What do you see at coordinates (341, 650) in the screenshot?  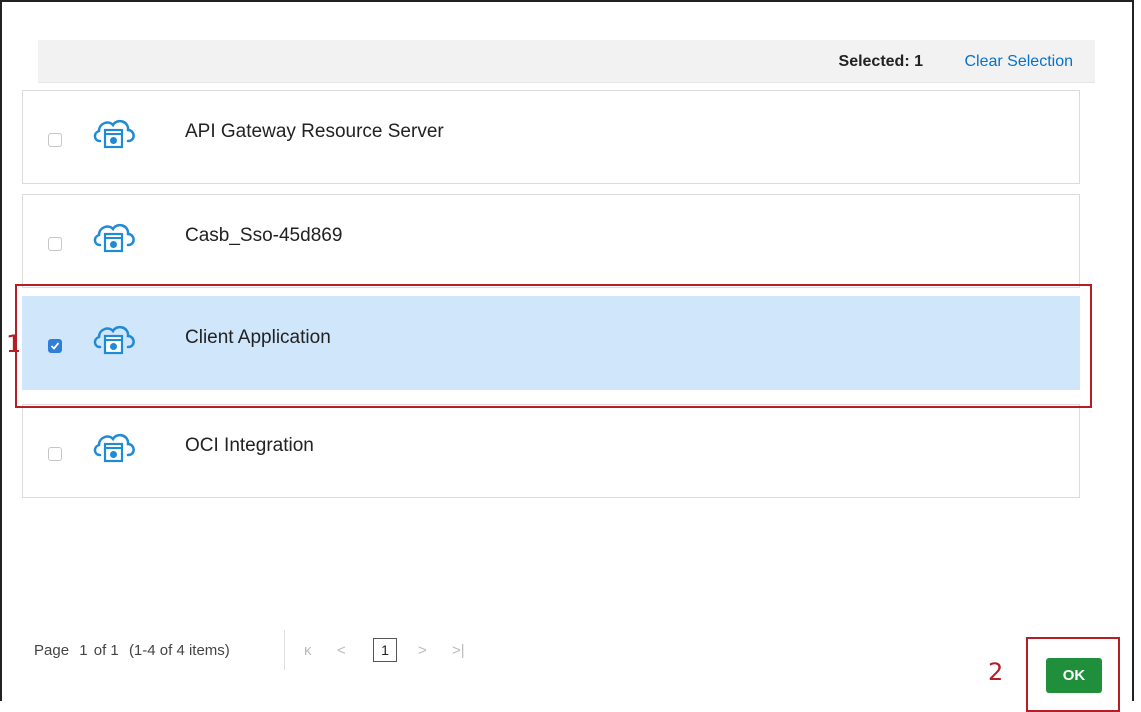 I see `prev-page-icon: <` at bounding box center [341, 650].